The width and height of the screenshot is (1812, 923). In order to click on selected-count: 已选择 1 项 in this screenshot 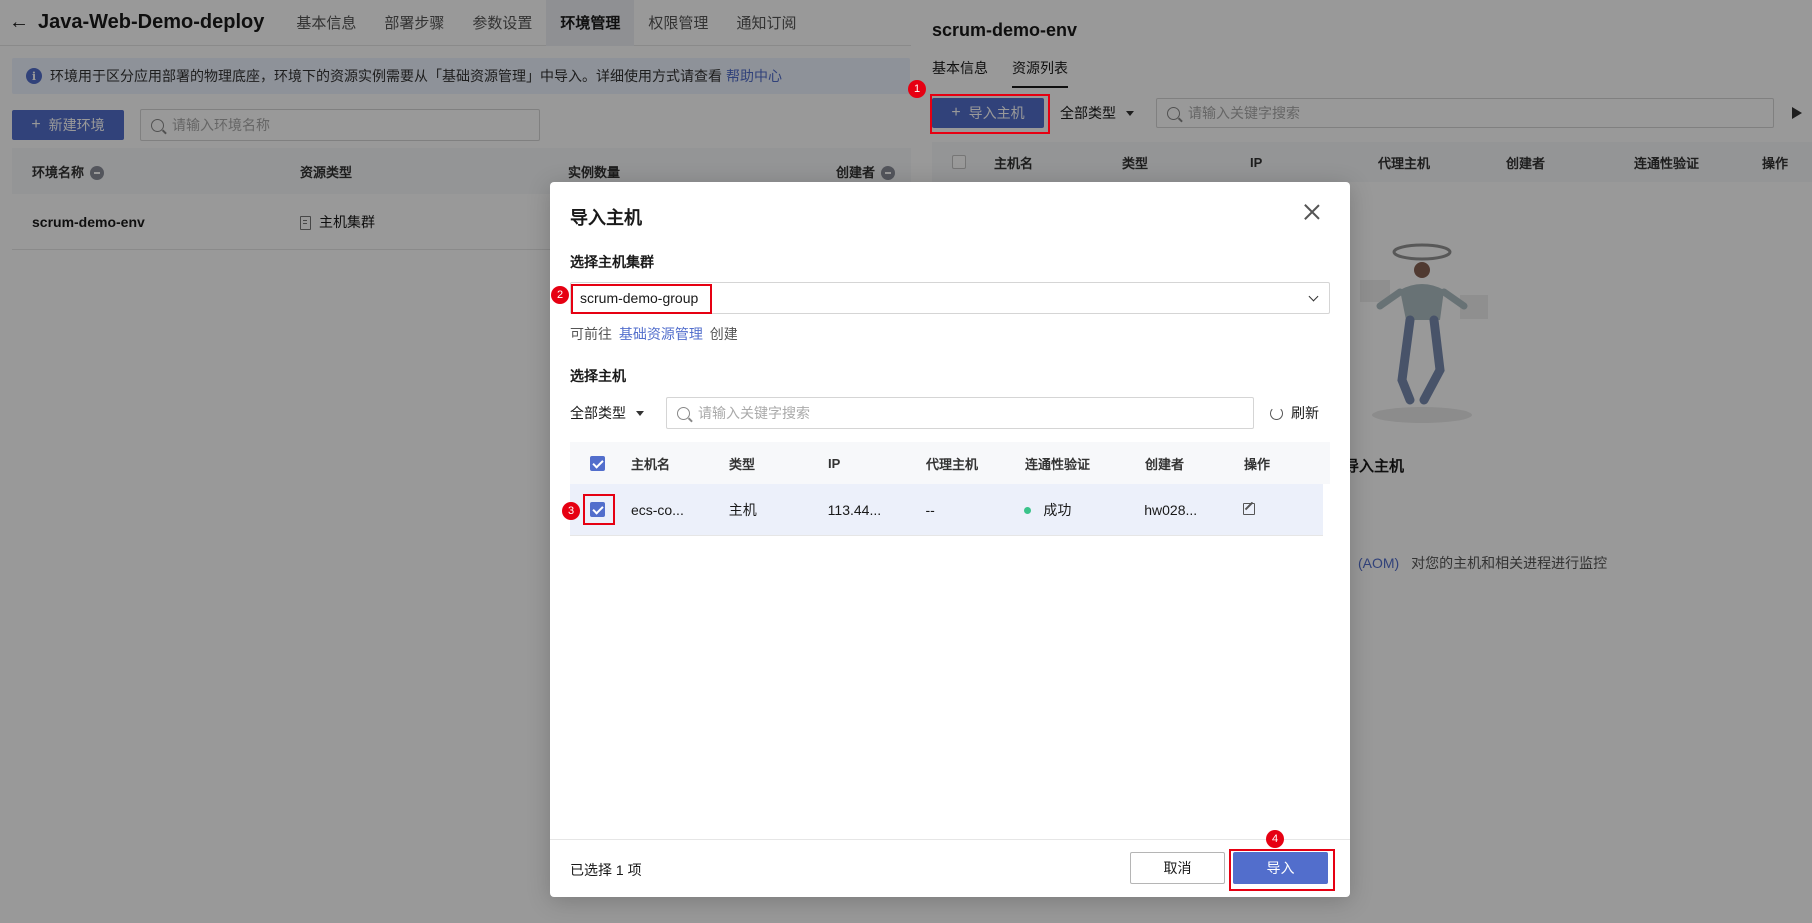, I will do `click(606, 870)`.